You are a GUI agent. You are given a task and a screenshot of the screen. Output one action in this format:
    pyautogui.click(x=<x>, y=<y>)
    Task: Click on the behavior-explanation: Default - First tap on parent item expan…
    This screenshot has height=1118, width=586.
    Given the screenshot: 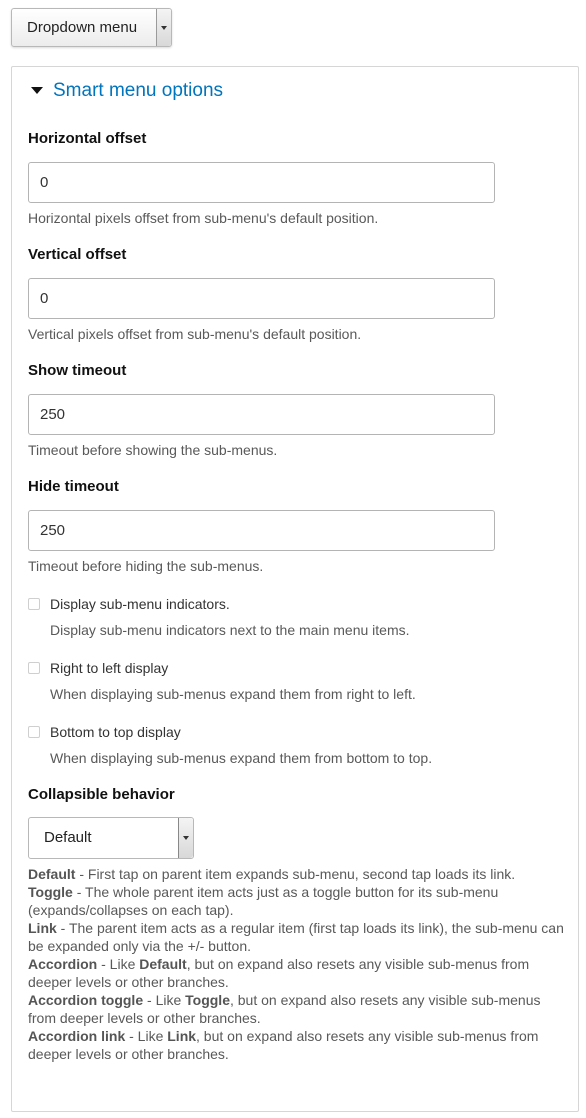 What is the action you would take?
    pyautogui.click(x=296, y=874)
    